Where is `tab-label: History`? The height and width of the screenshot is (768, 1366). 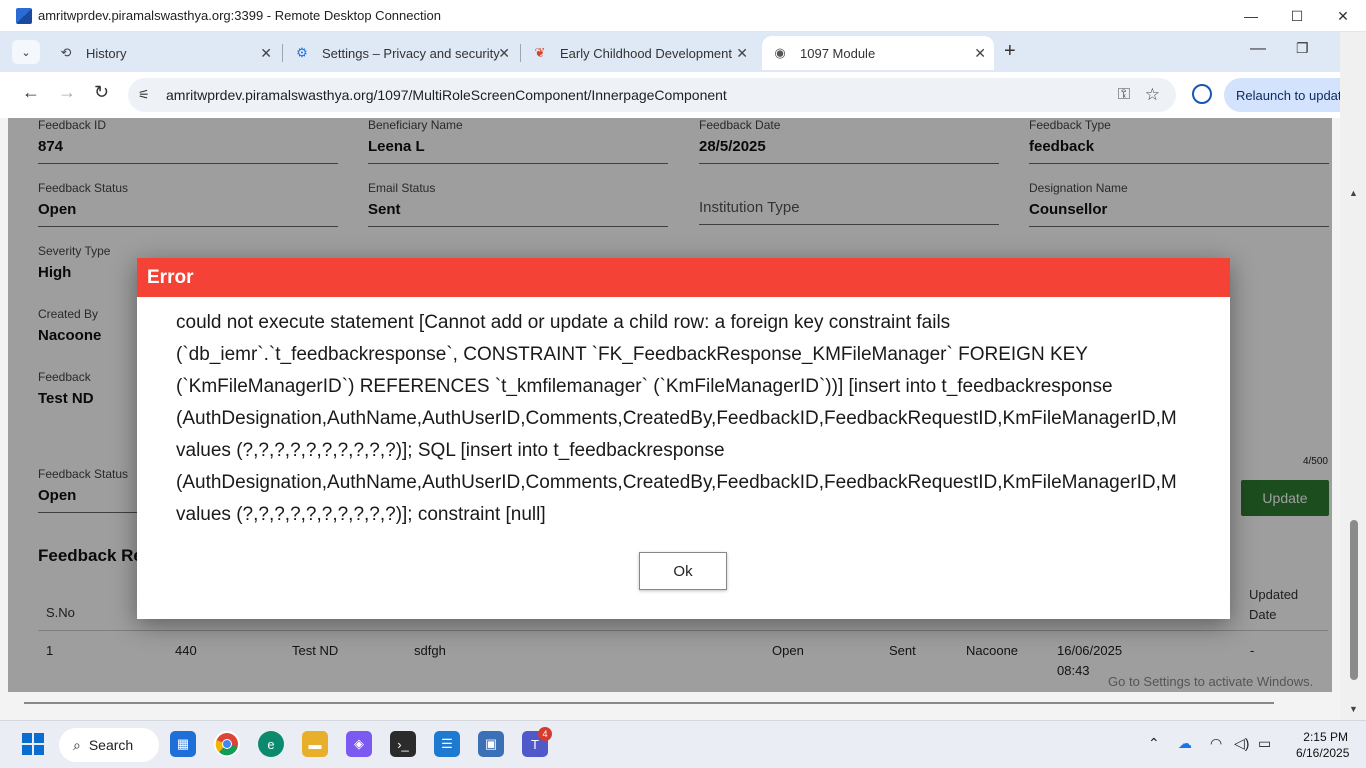
tab-label: History is located at coordinates (106, 53).